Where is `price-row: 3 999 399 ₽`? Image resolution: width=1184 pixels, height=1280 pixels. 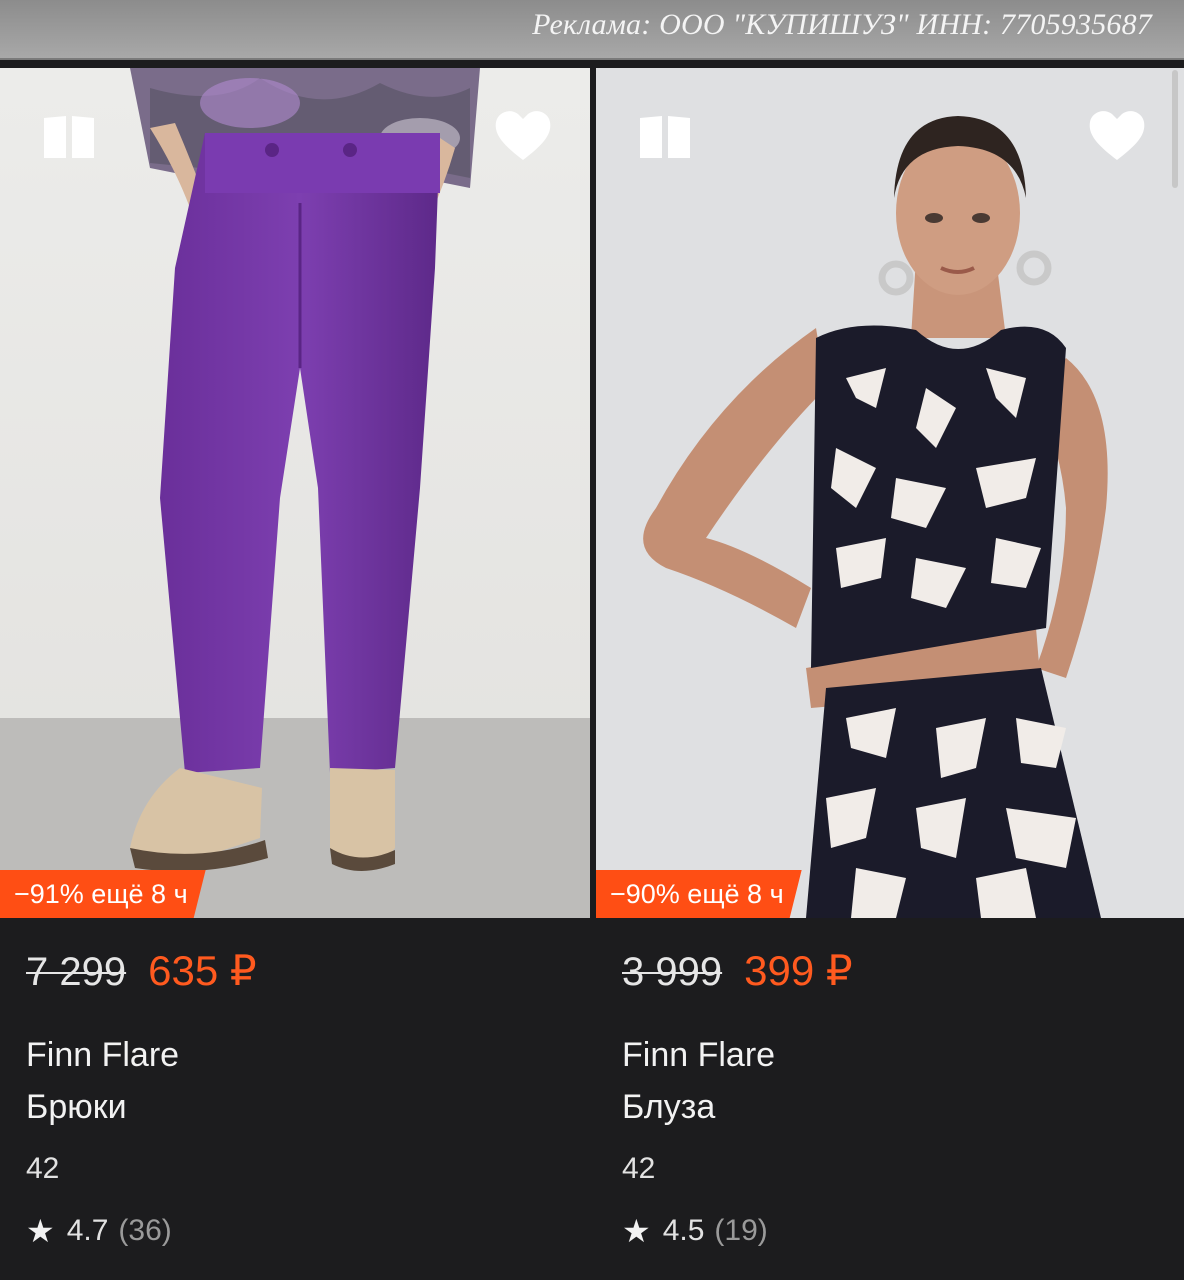 price-row: 3 999 399 ₽ is located at coordinates (898, 976).